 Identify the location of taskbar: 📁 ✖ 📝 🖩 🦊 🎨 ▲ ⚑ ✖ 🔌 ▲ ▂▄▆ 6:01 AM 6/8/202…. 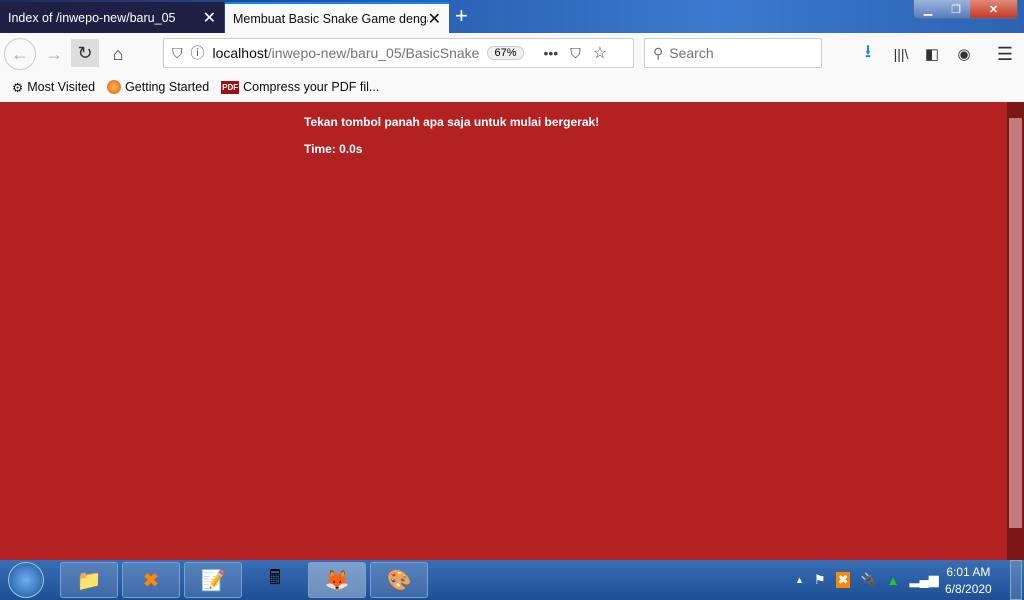
(512, 580).